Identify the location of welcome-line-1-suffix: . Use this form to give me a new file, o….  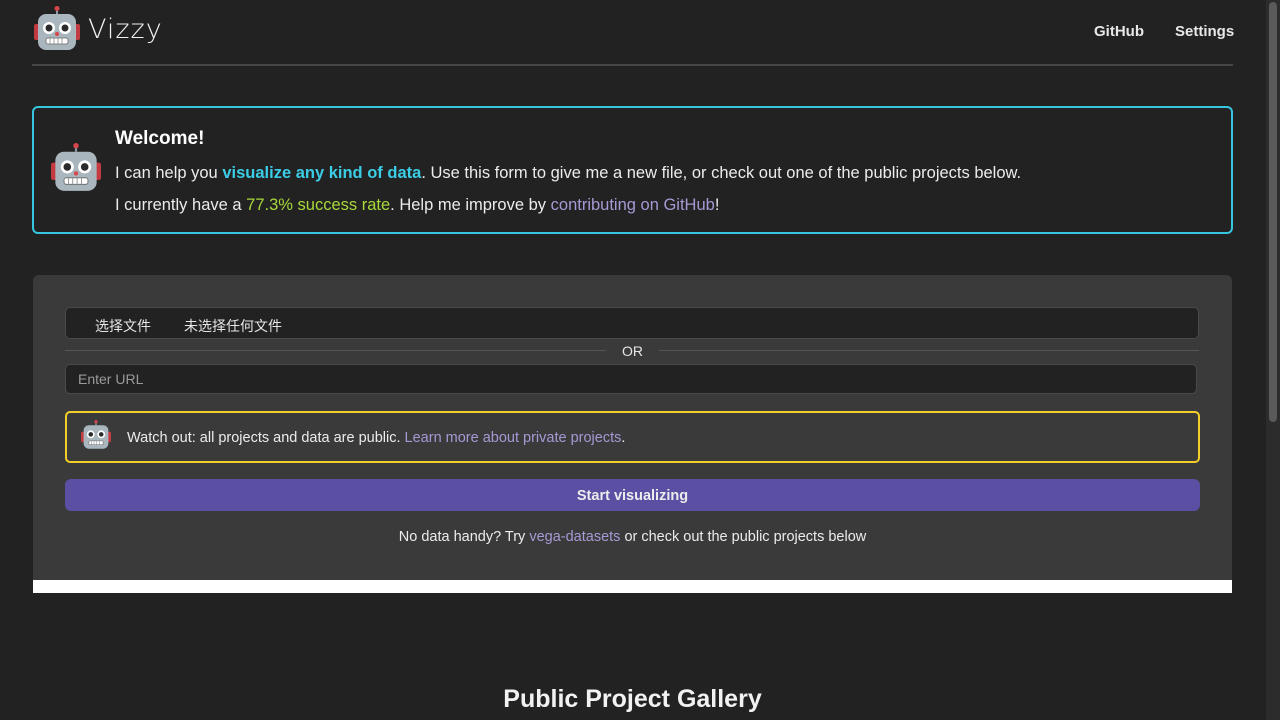
(721, 173).